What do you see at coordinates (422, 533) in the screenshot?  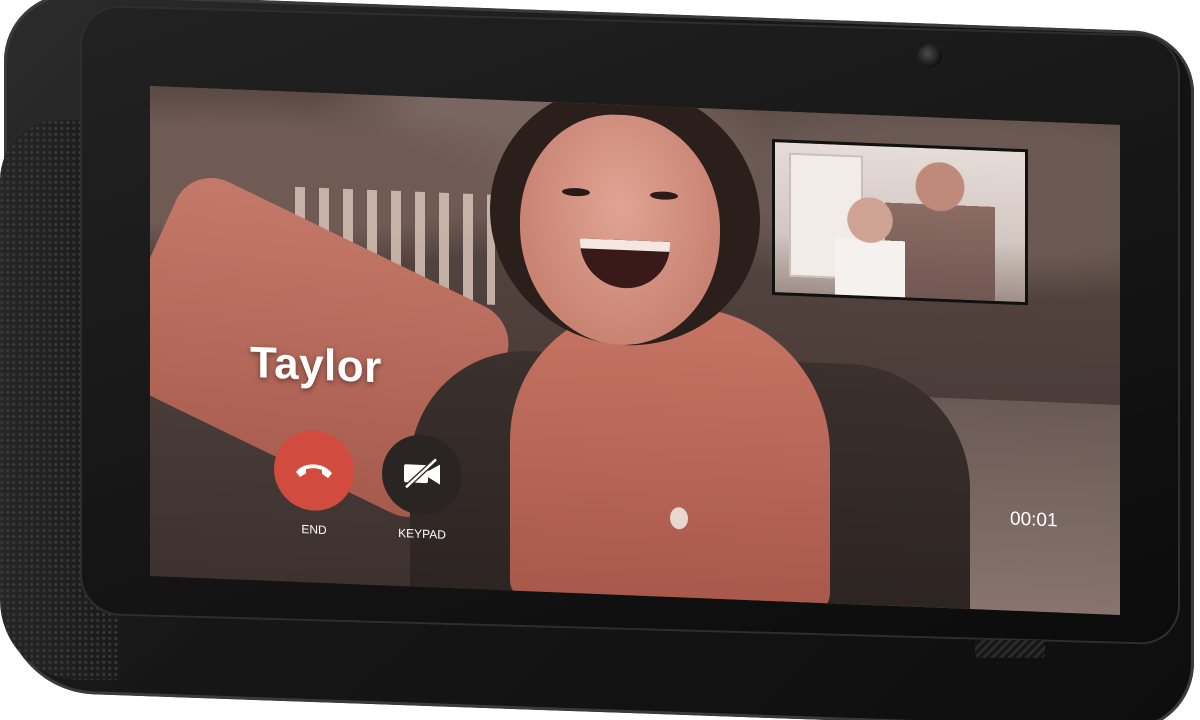 I see `keypad-label: KEYPAD` at bounding box center [422, 533].